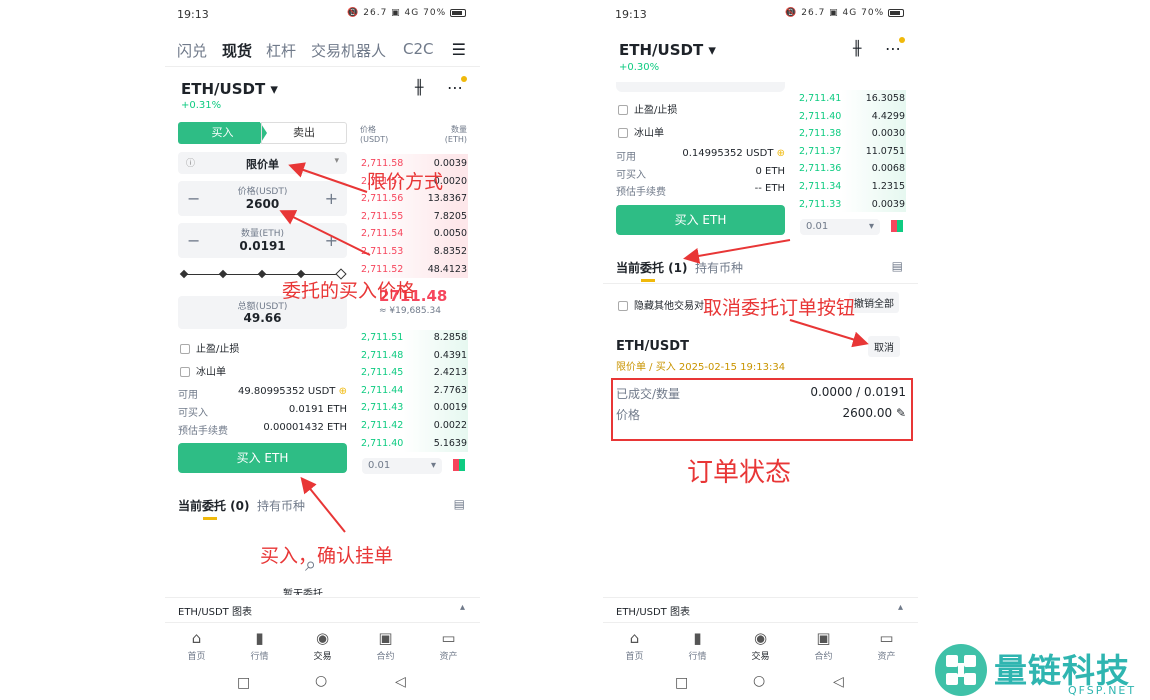 The height and width of the screenshot is (700, 1150). Describe the element at coordinates (414, 355) in the screenshot. I see `bid-row: 2,711.48 0.4391` at that location.